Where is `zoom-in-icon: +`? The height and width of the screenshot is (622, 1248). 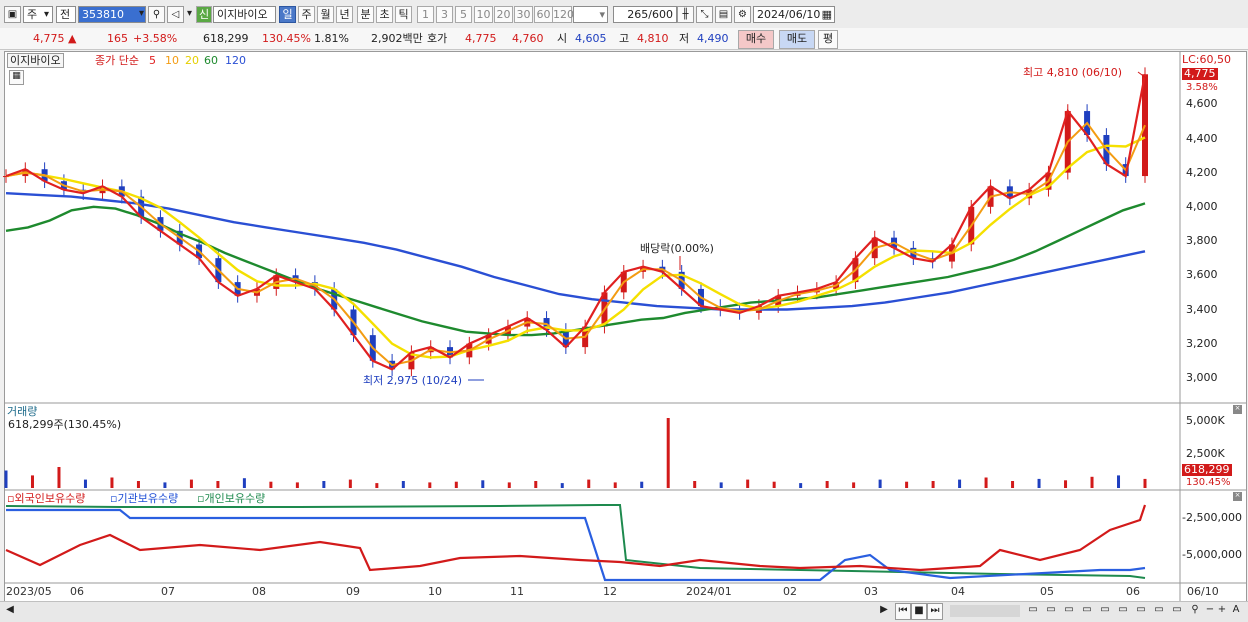 zoom-in-icon: + is located at coordinates (1222, 610).